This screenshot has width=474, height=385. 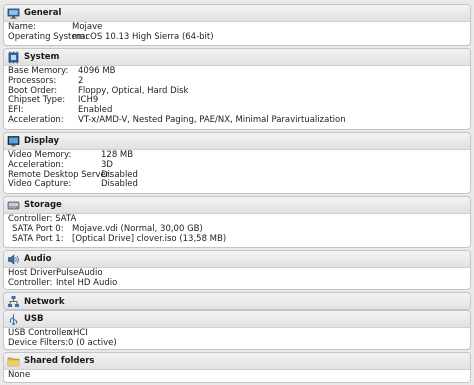 I want to click on speaker-icon, so click(x=13, y=259).